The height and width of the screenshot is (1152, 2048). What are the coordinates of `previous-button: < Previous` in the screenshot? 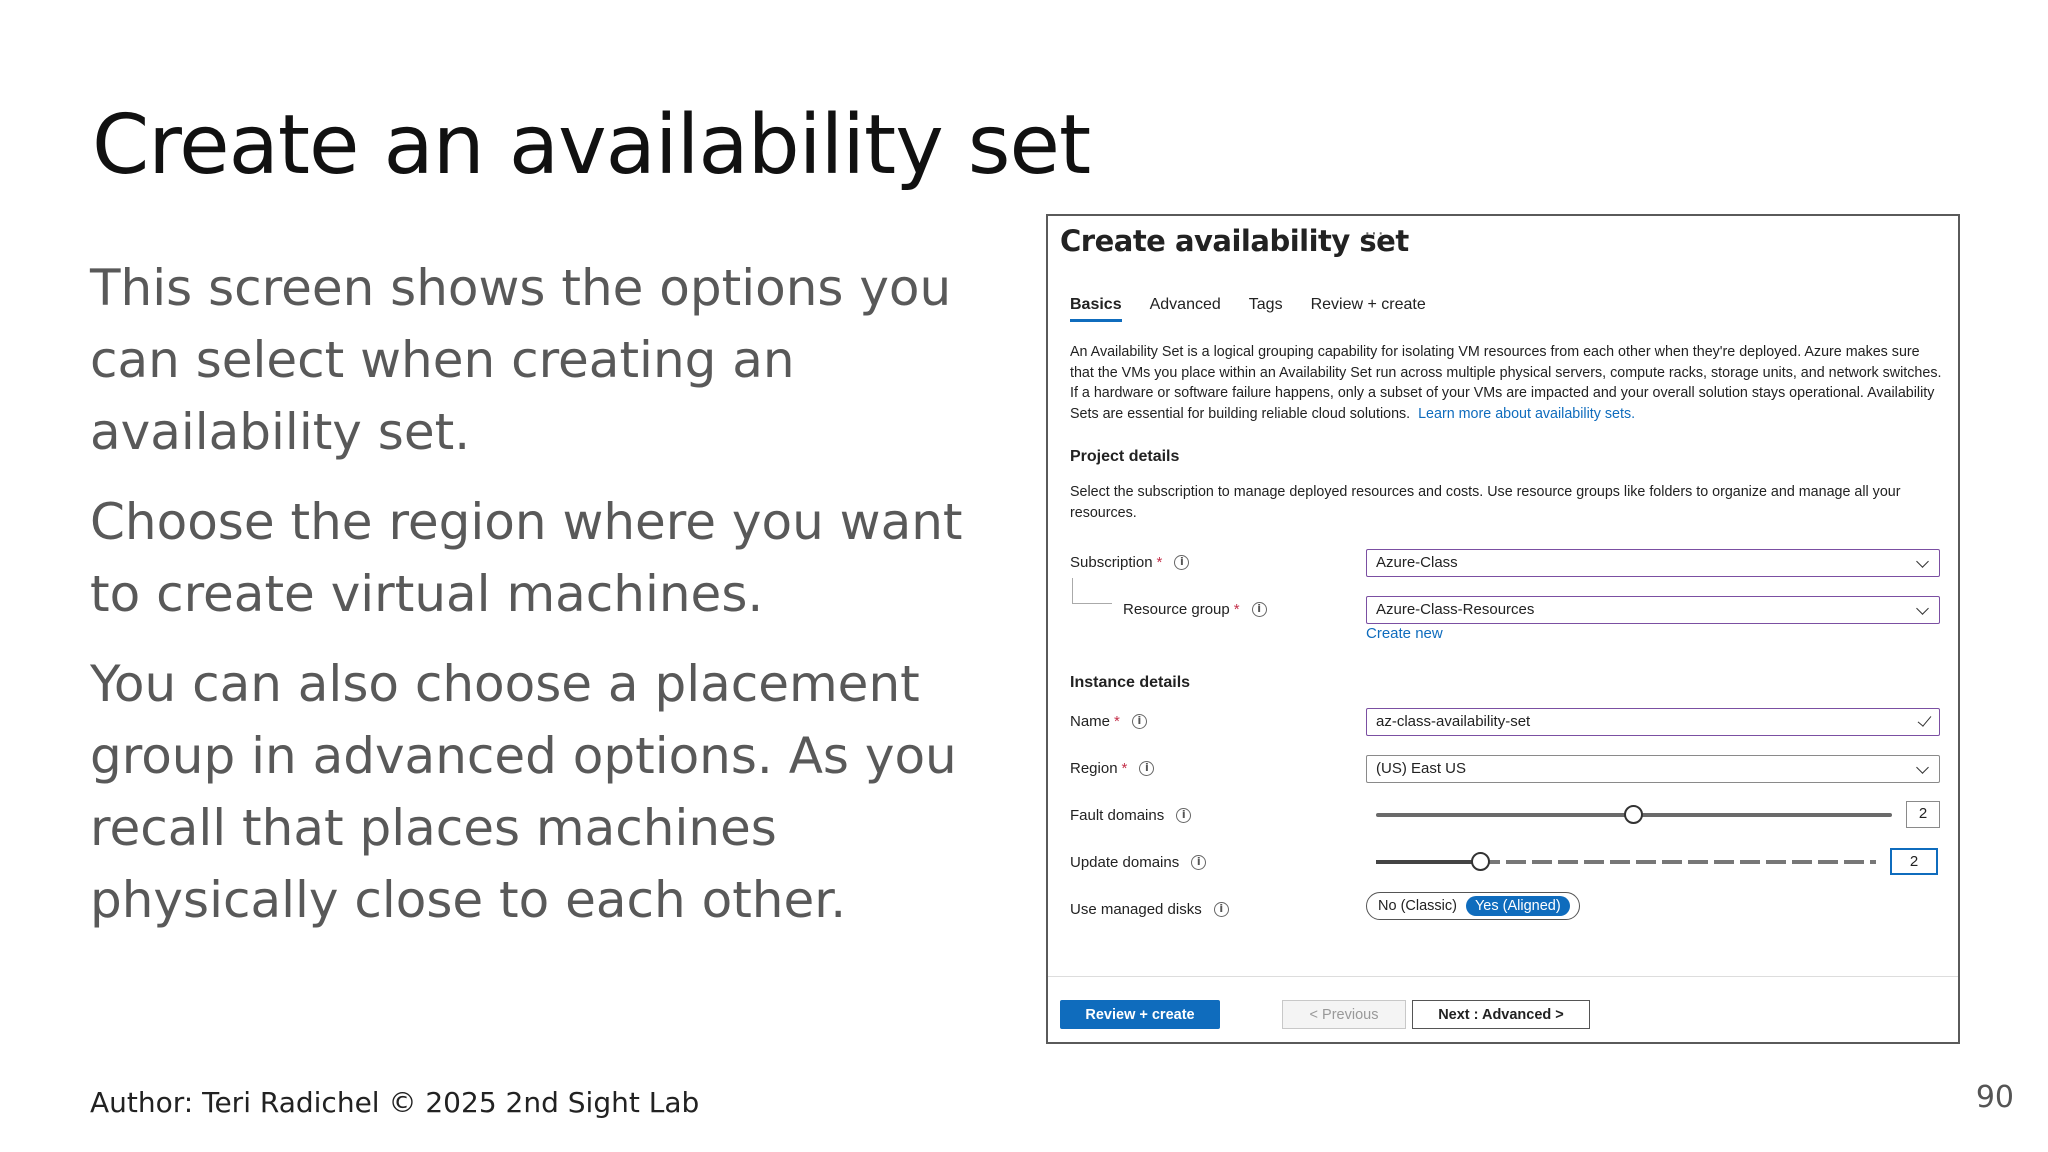 It's located at (1344, 1014).